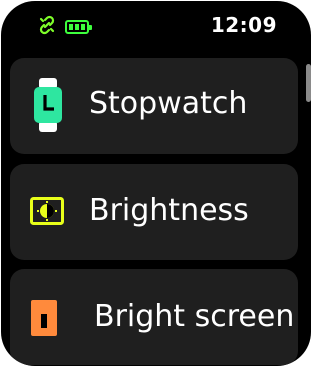  What do you see at coordinates (243, 25) in the screenshot?
I see `clock-time: 12:09` at bounding box center [243, 25].